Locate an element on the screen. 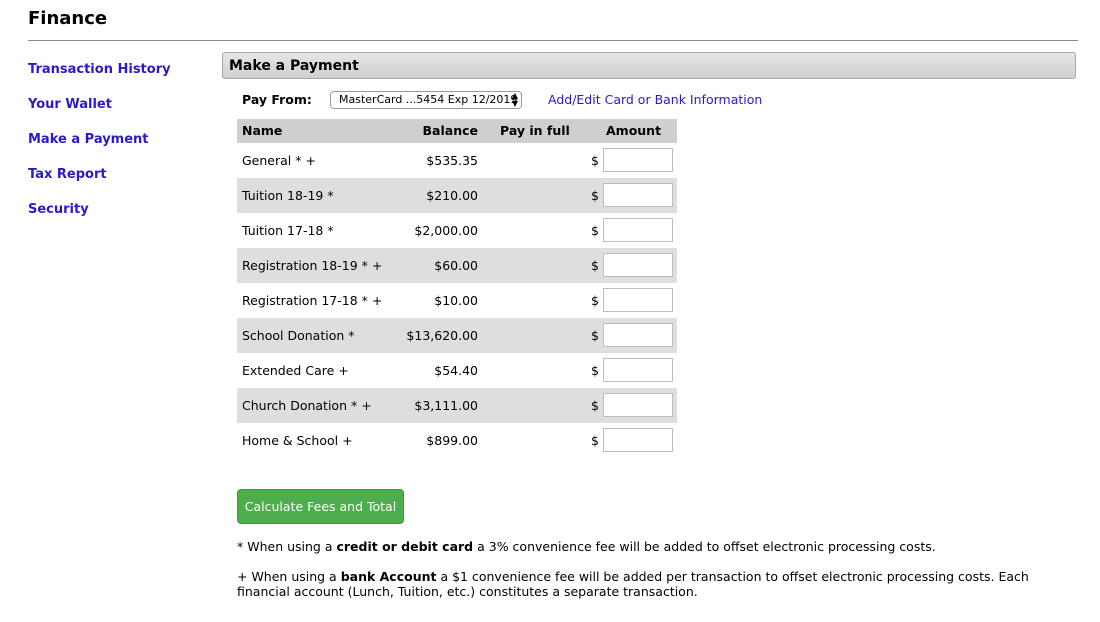  calculate-fees-button: Calculate Fees and Total is located at coordinates (320, 506).